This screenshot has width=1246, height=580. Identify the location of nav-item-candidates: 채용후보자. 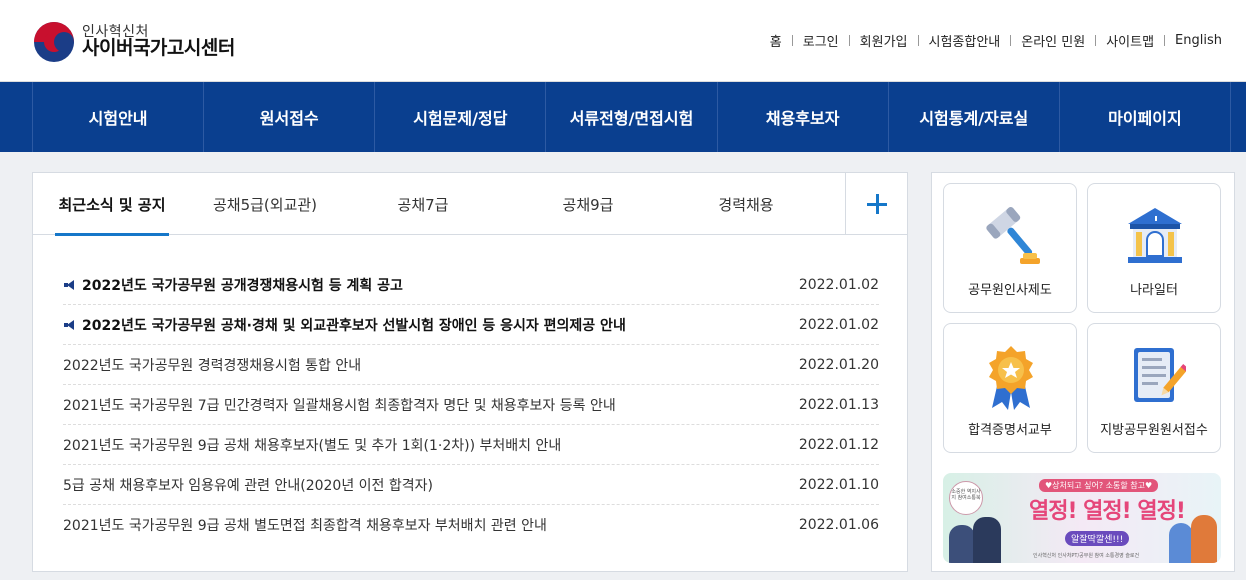
(803, 117).